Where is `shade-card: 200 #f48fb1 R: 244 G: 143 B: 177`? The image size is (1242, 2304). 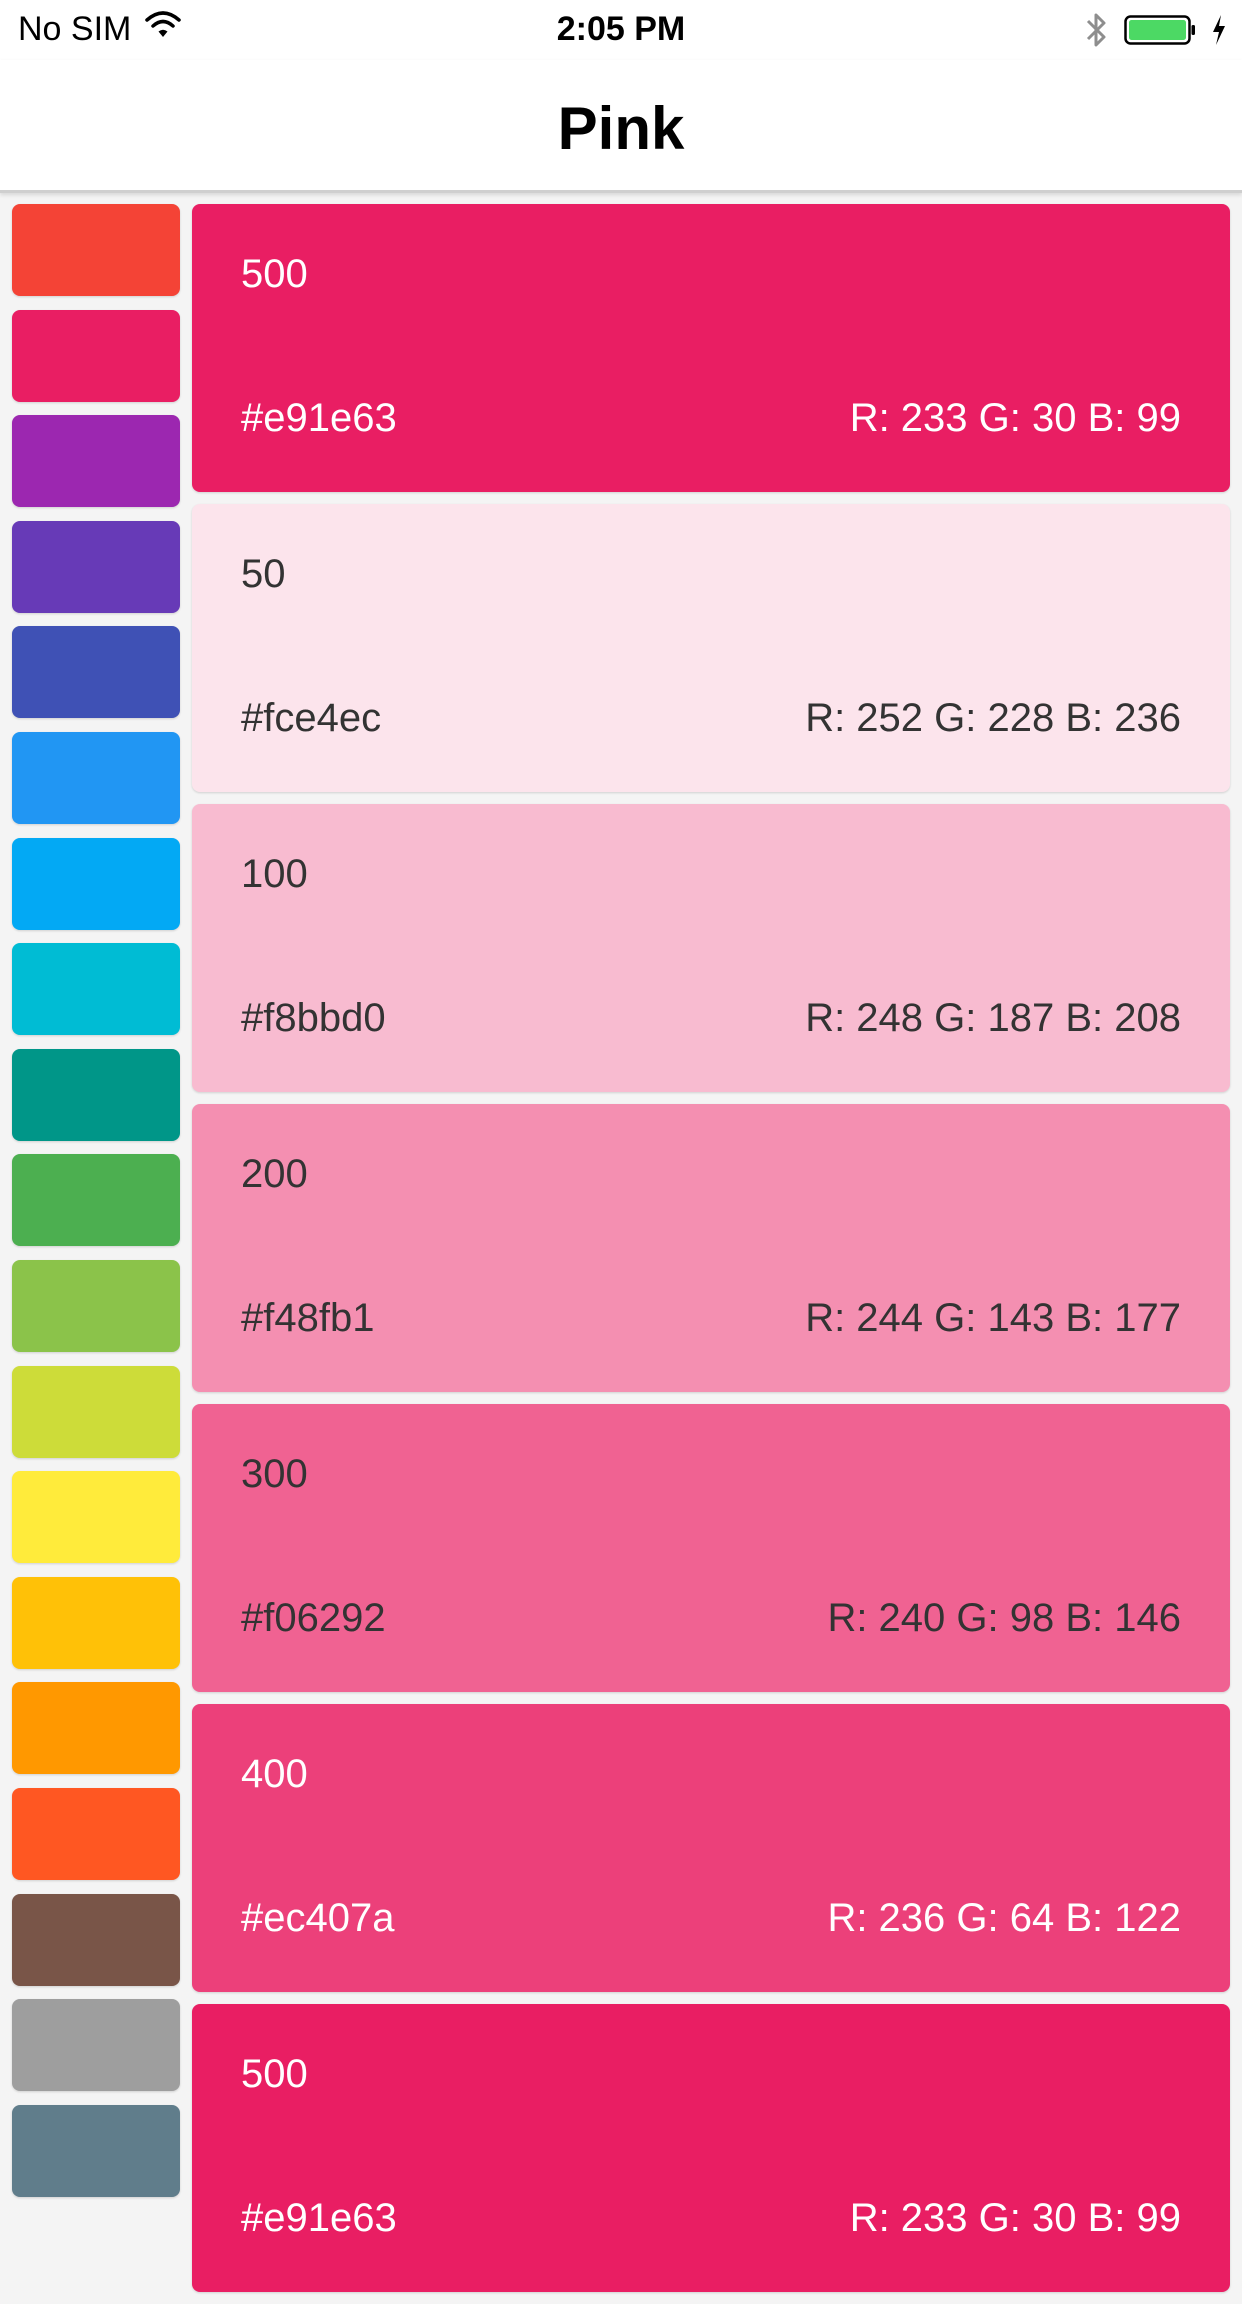
shade-card: 200 #f48fb1 R: 244 G: 143 B: 177 is located at coordinates (711, 1248).